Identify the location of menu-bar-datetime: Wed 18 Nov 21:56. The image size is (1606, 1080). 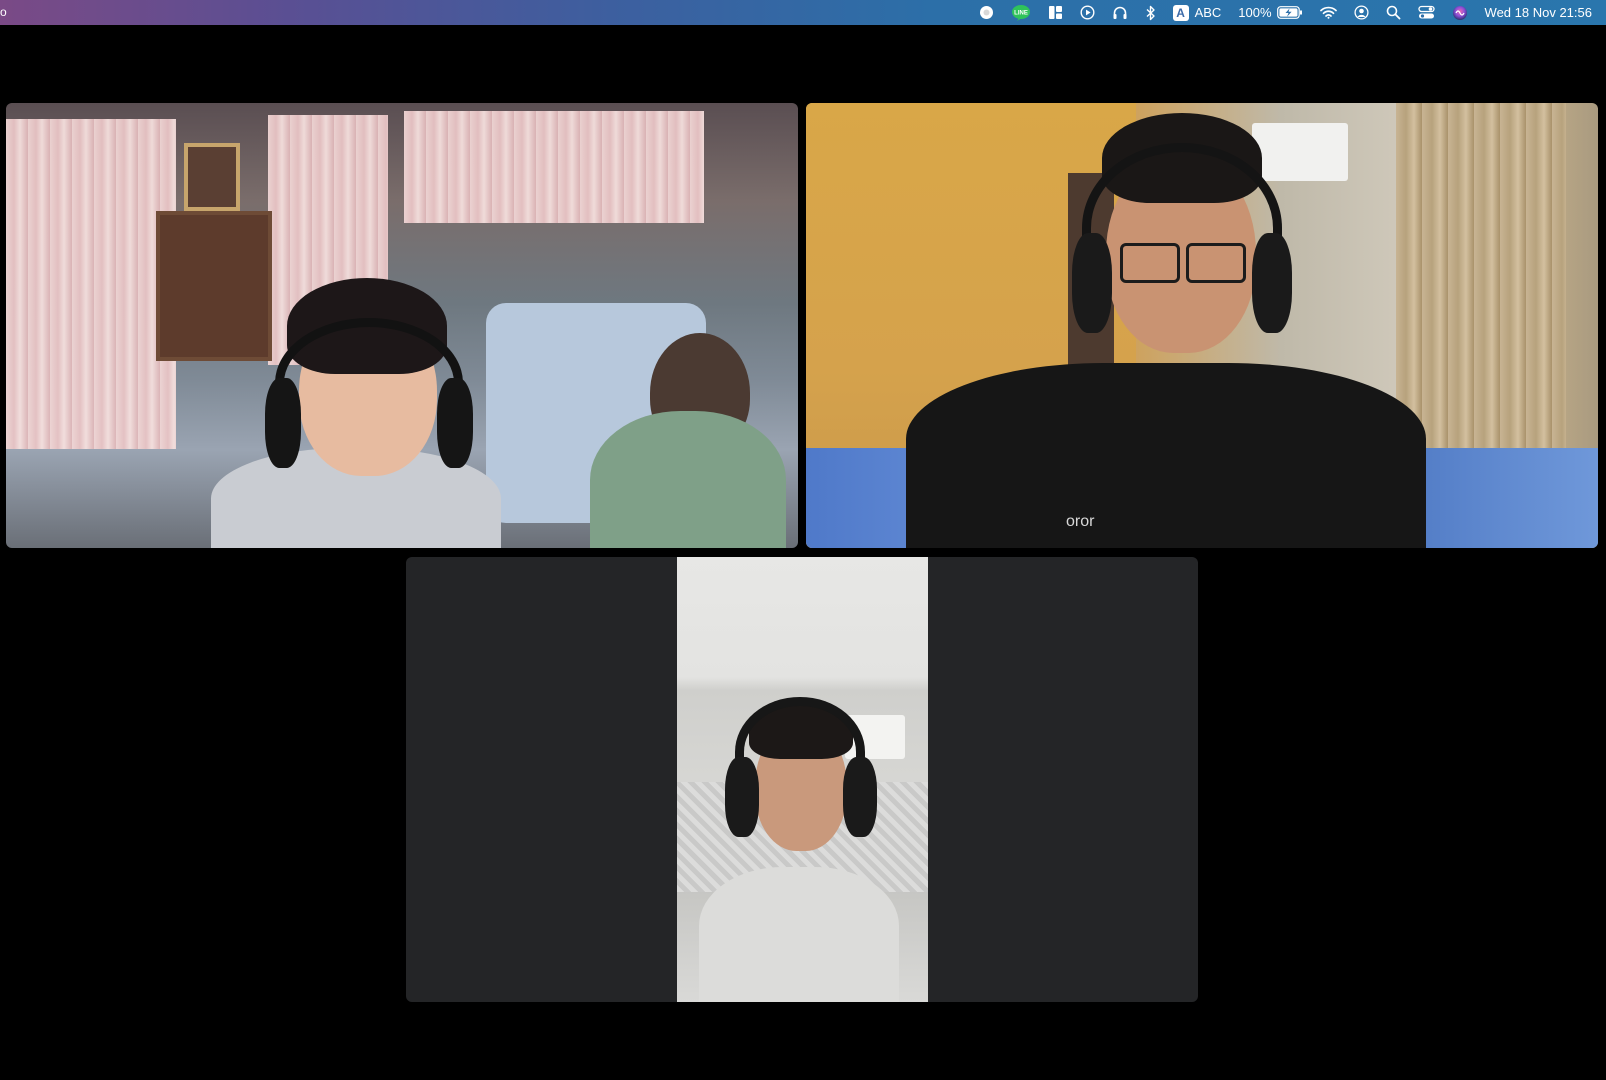
(1538, 12).